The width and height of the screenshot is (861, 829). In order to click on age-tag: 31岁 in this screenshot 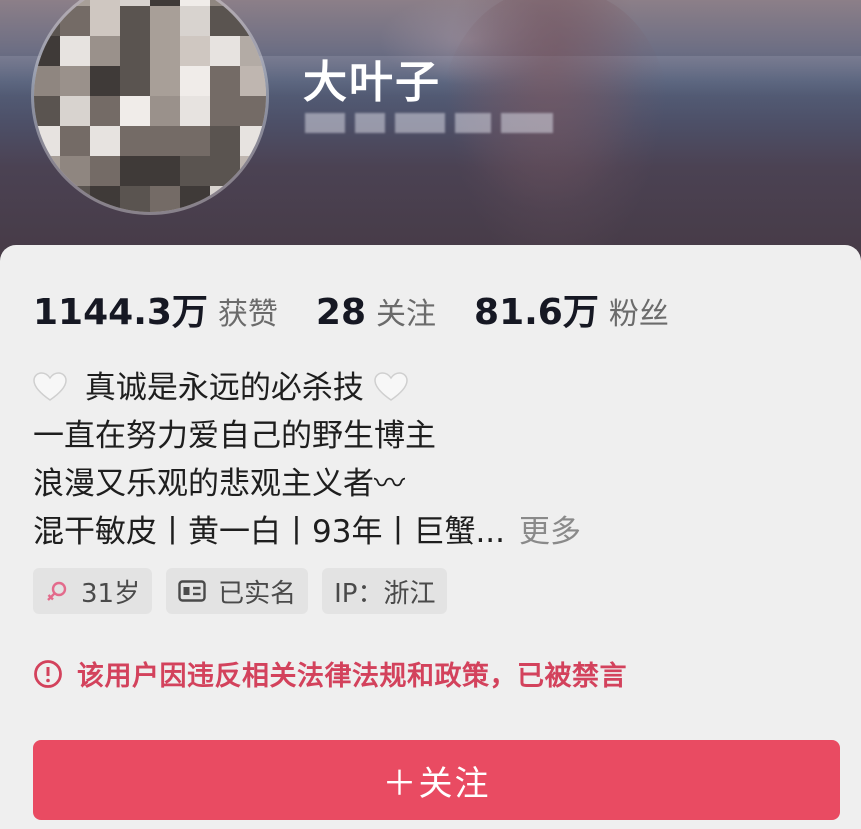, I will do `click(93, 591)`.